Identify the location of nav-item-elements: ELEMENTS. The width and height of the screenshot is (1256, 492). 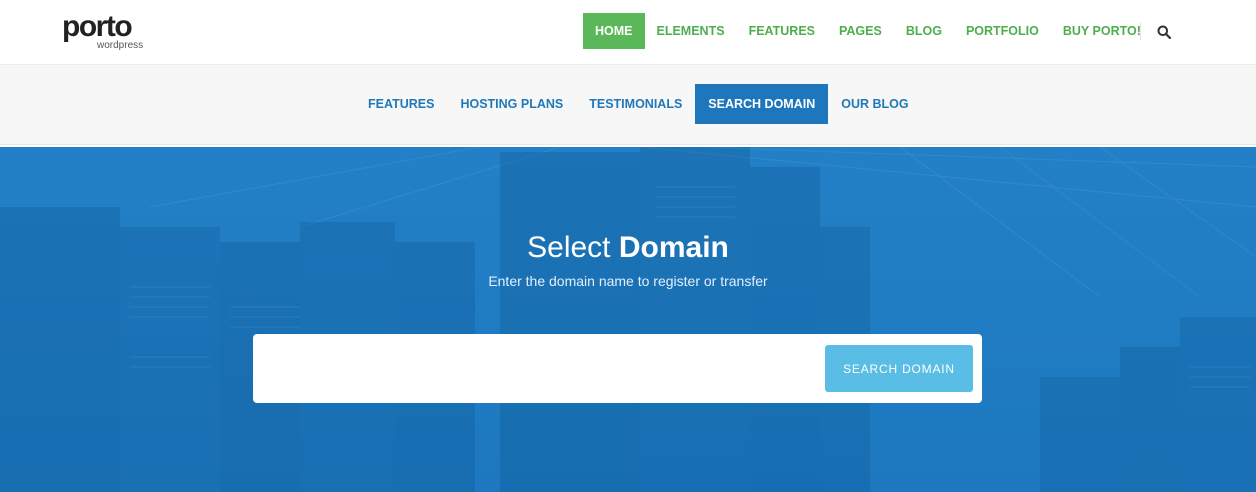
(691, 31).